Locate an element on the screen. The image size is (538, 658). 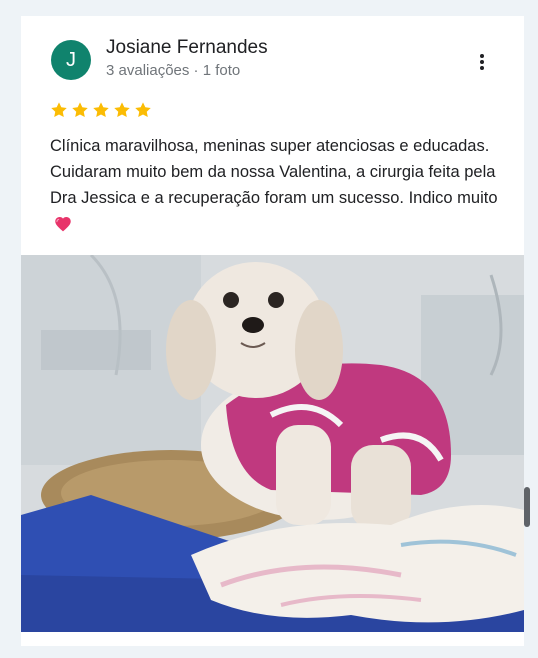
more-vert-icon is located at coordinates (482, 62).